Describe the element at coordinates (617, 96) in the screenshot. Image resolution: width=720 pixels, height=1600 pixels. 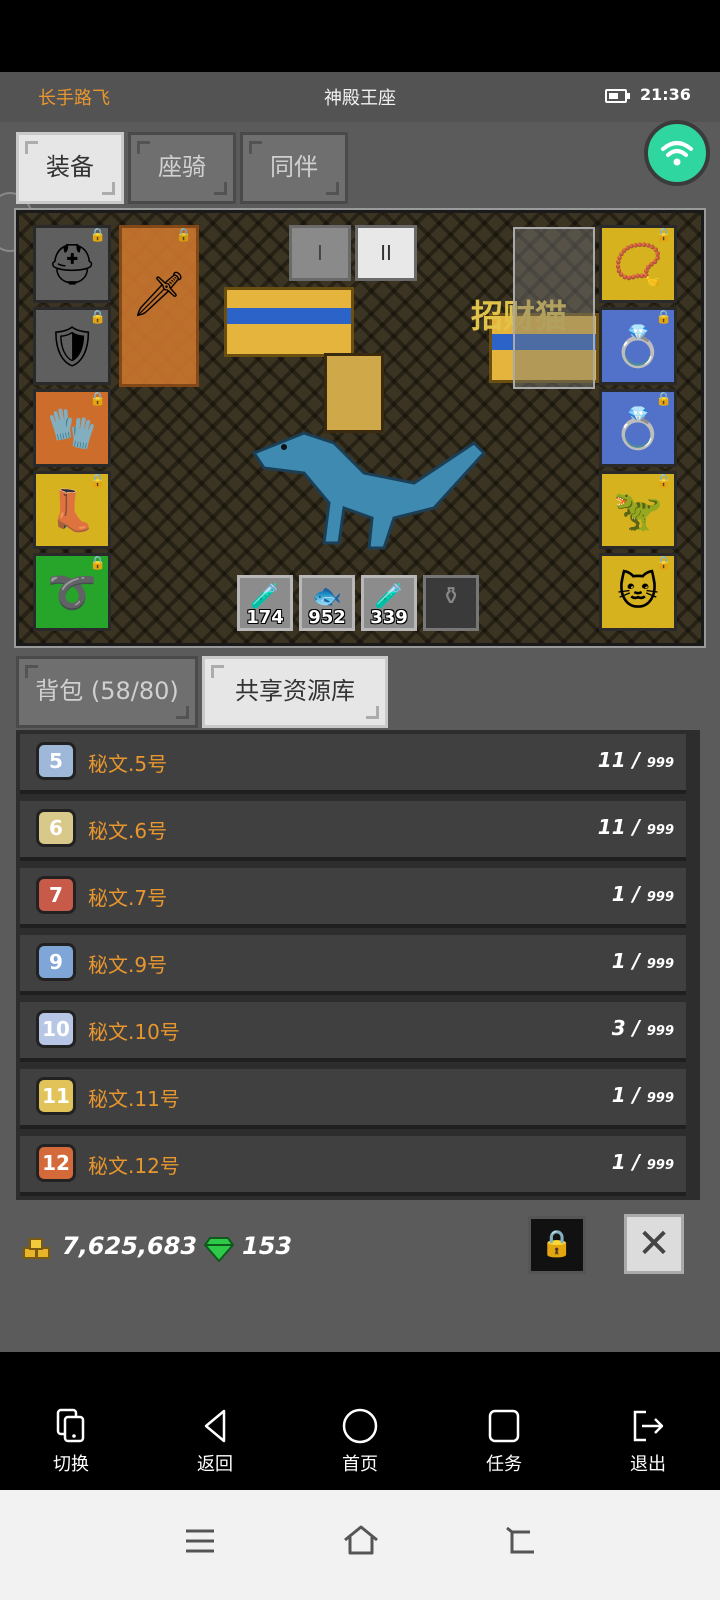
I see `battery-icon` at that location.